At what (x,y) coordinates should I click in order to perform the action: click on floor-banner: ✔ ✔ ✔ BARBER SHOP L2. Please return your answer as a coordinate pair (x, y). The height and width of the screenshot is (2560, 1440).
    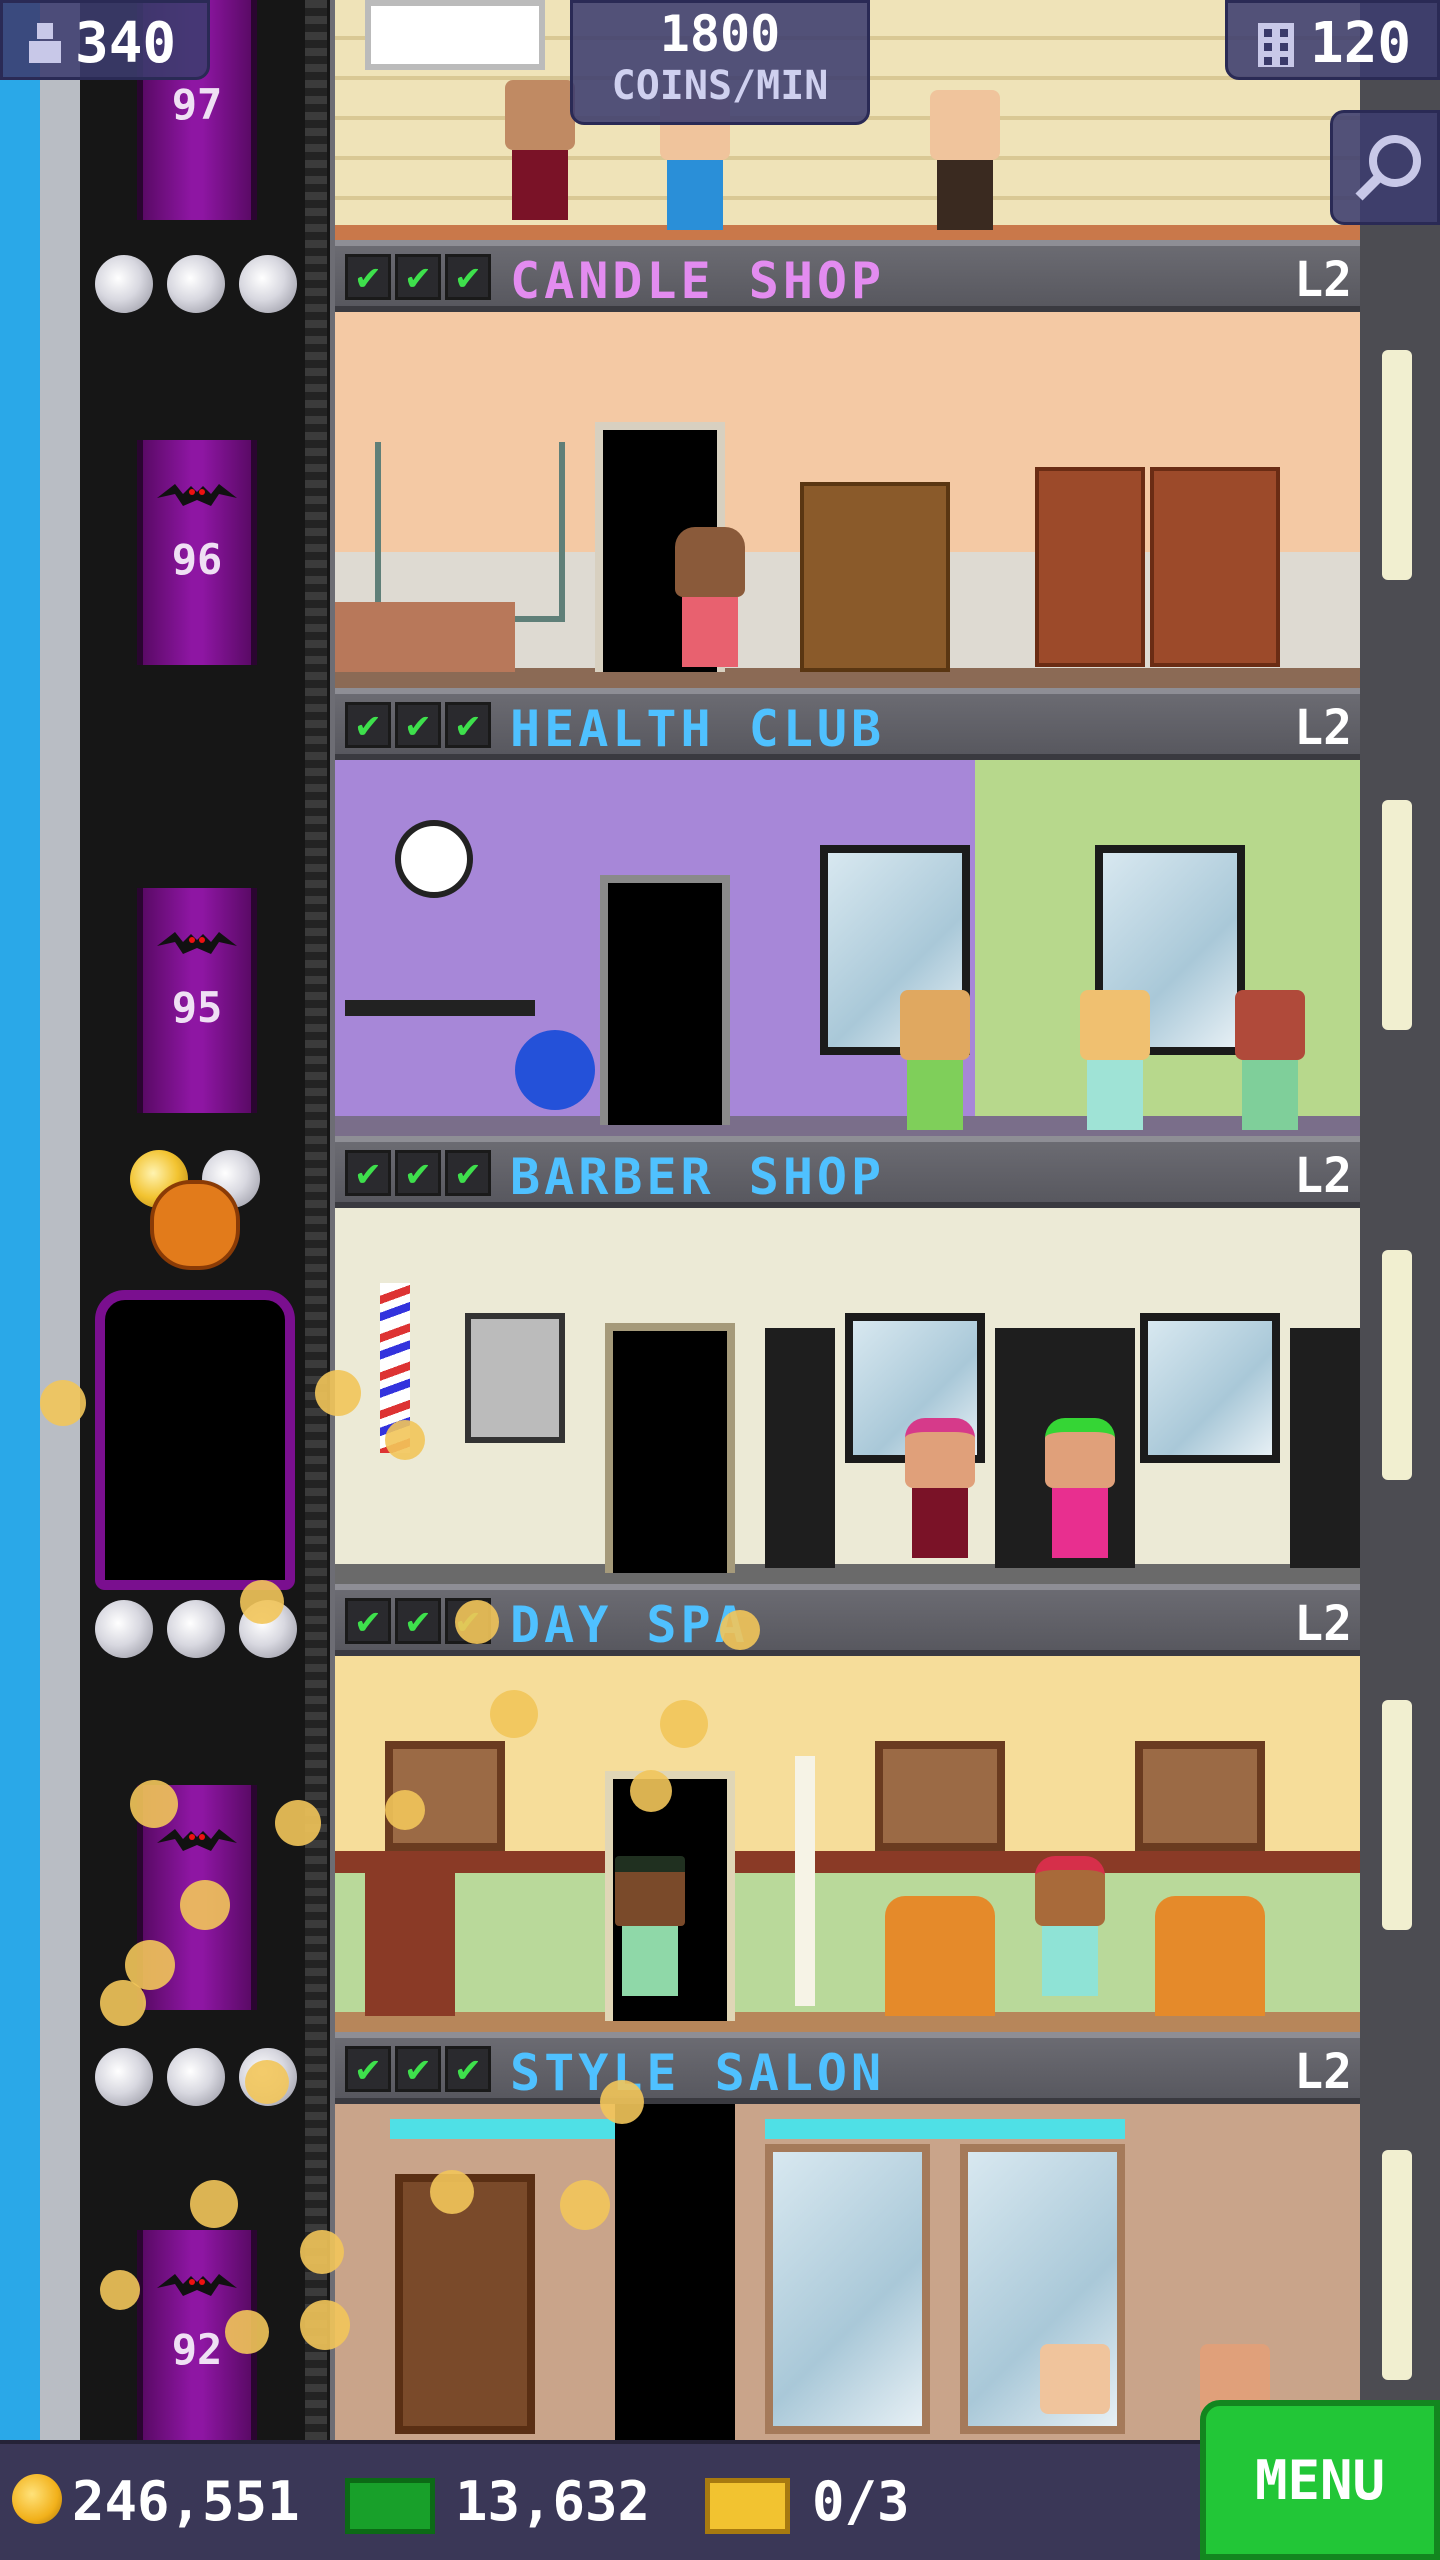
    Looking at the image, I should click on (847, 1172).